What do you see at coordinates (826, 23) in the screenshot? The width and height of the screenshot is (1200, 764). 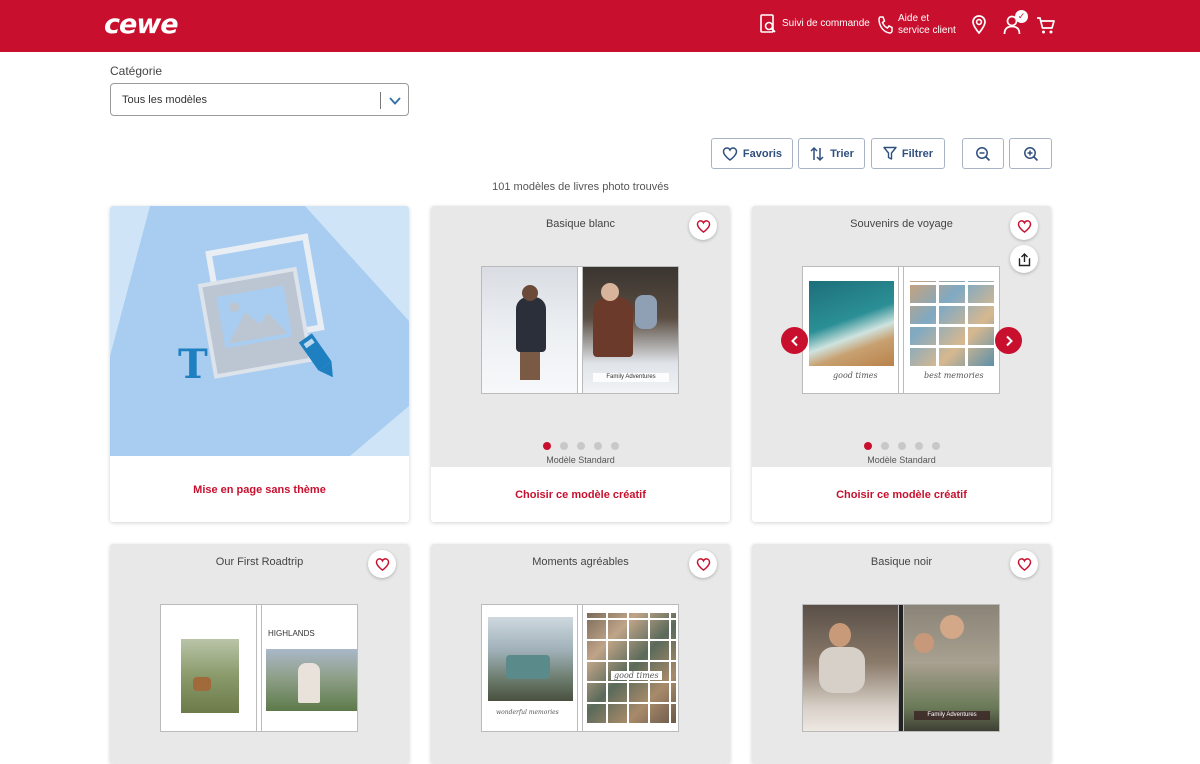 I see `order-tracking-label: Suivi de commande` at bounding box center [826, 23].